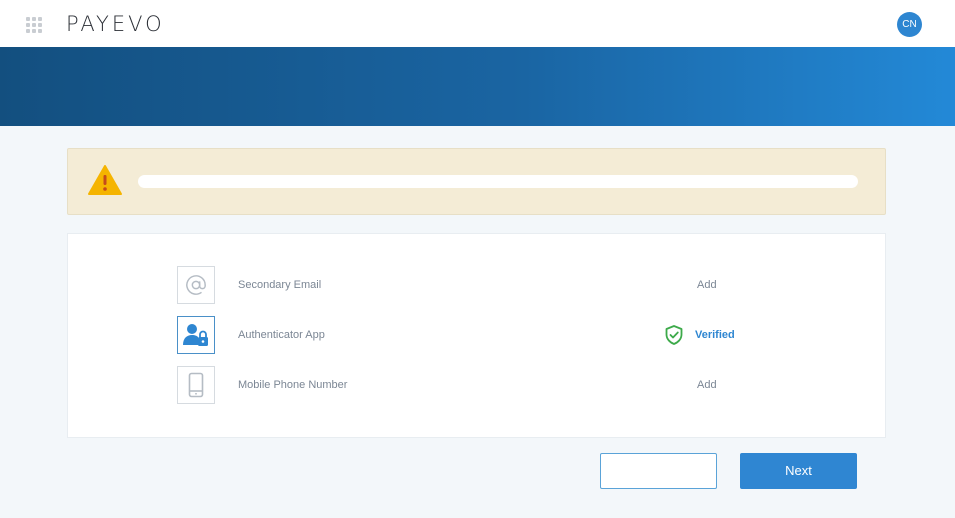 This screenshot has width=955, height=518. What do you see at coordinates (34, 25) in the screenshot?
I see `app-launcher-icon` at bounding box center [34, 25].